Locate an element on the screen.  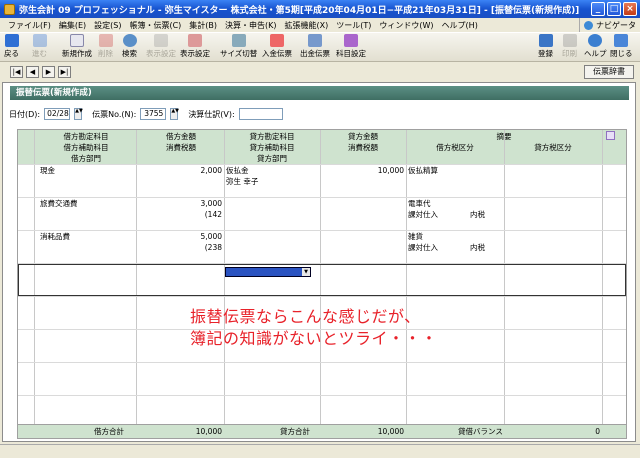
search-icon is located at coordinates (129, 40).